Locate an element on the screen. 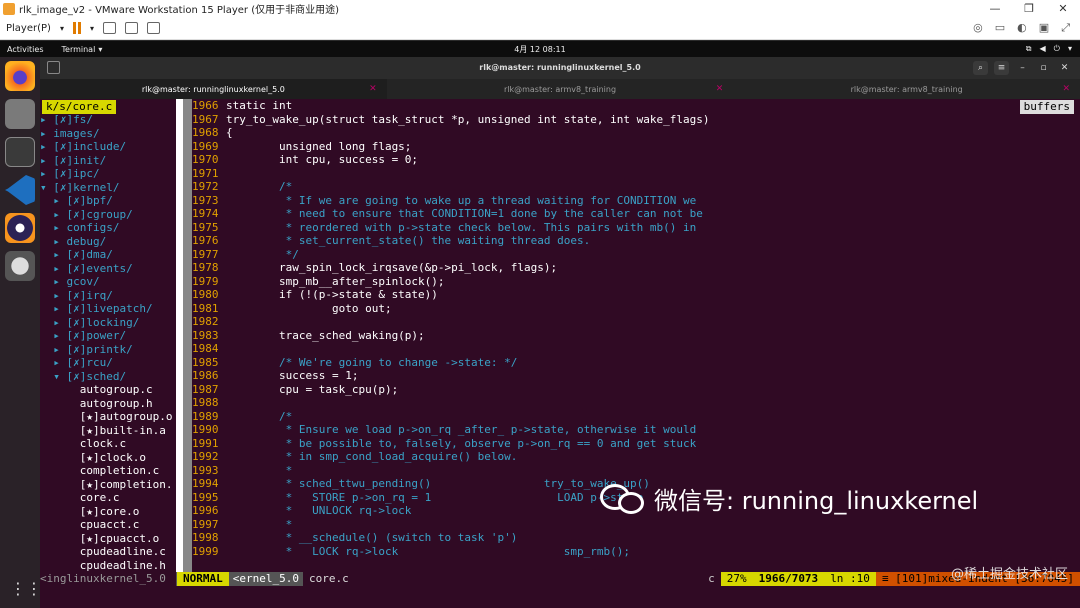 This screenshot has width=1080, height=608. close-icon: ✕ is located at coordinates (1064, 68).